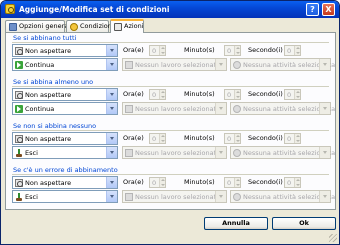  Describe the element at coordinates (129, 65) in the screenshot. I see `job-icon` at that location.